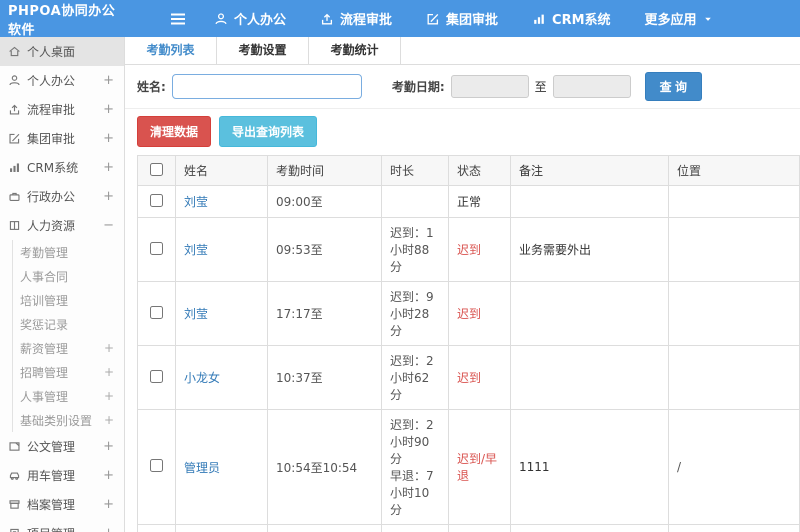 This screenshot has width=800, height=532. I want to click on action-buttons: 清理数据 导出查询列表, so click(462, 132).